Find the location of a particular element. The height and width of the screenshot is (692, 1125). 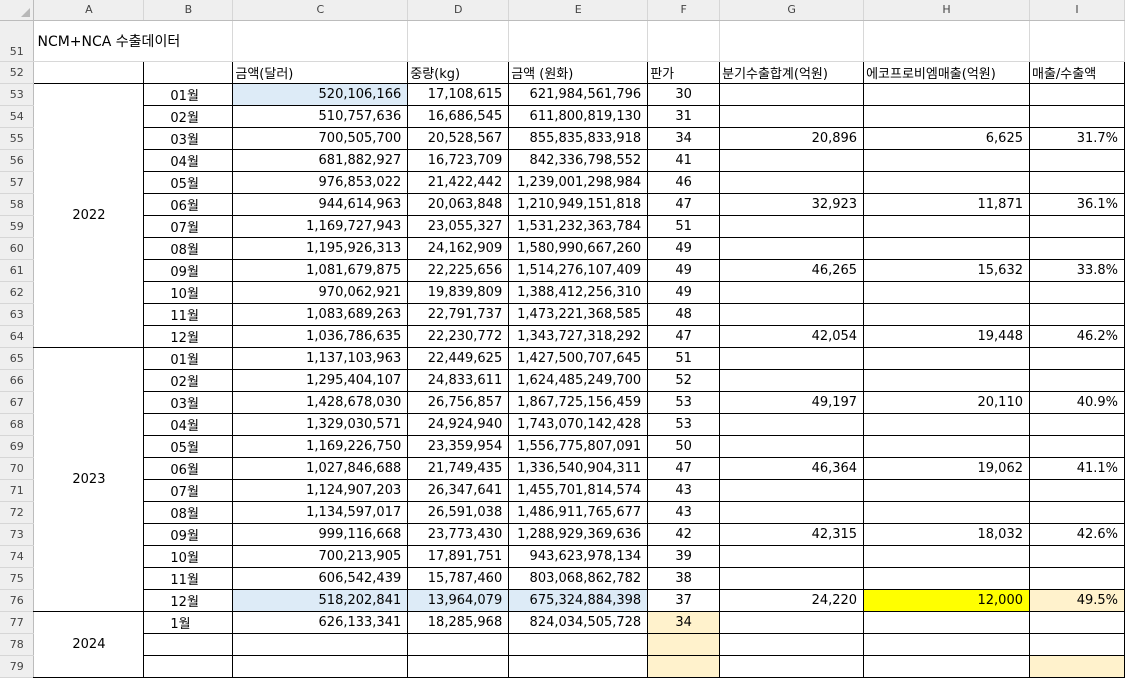

row-header: 68 is located at coordinates (17, 424).